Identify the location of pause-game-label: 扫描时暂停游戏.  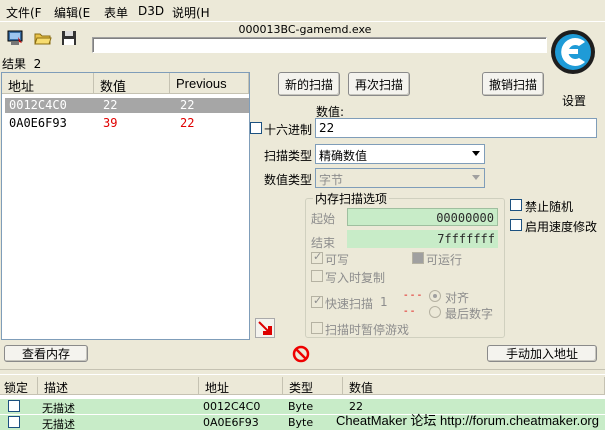
(367, 330).